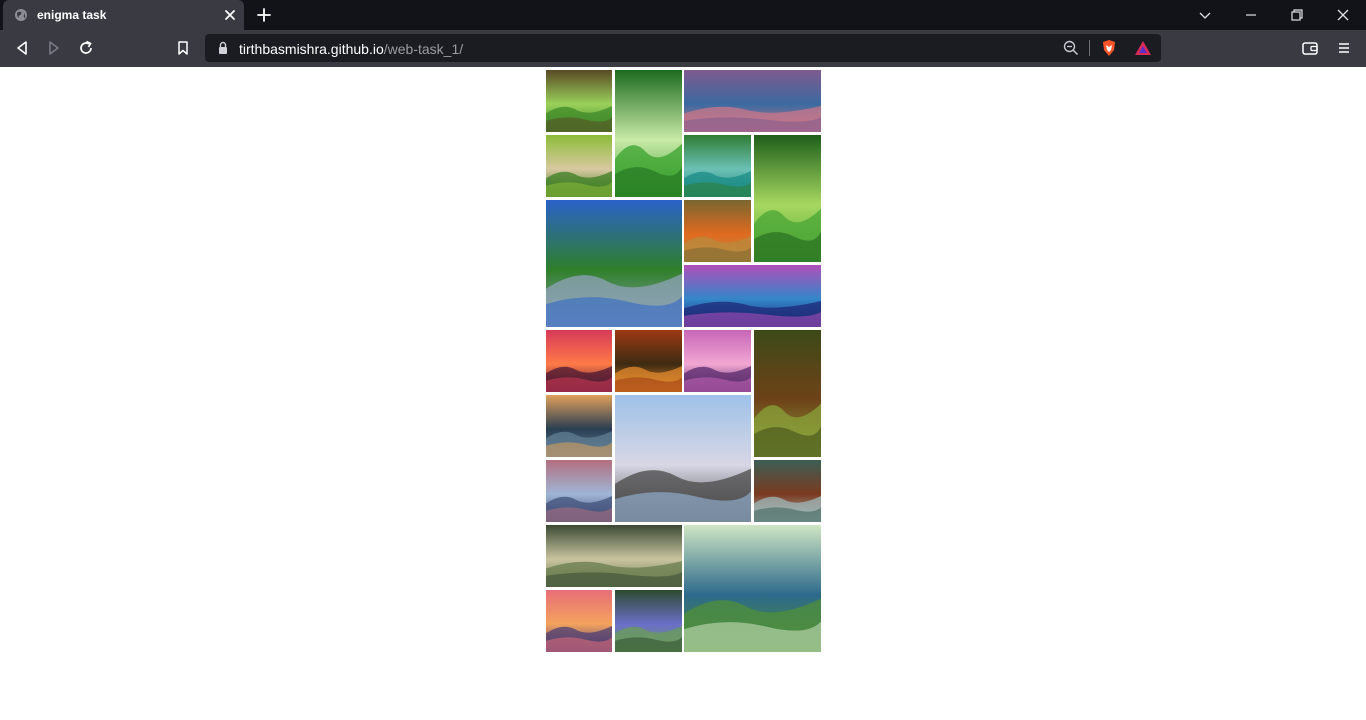 This screenshot has width=1366, height=720. I want to click on gallery-image-turquoise-pool, so click(717, 166).